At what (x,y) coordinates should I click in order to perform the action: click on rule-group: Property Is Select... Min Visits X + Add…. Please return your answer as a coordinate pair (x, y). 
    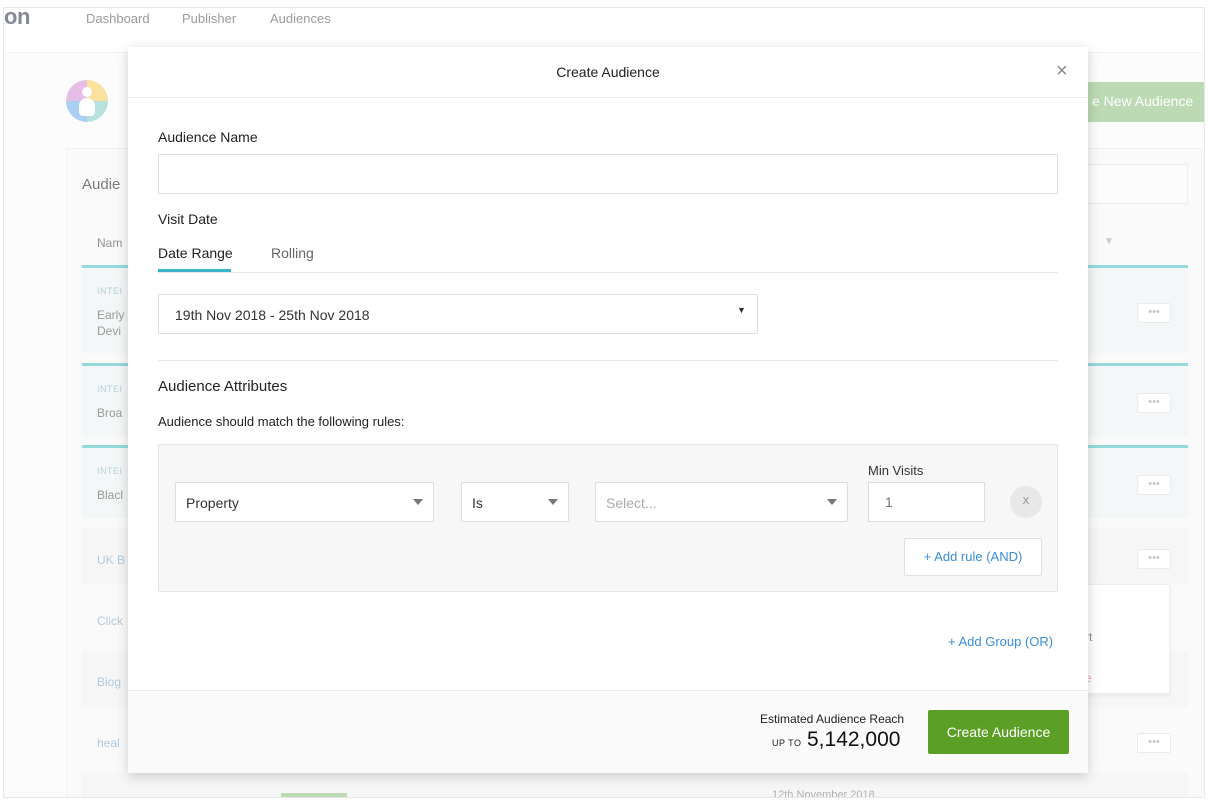
    Looking at the image, I should click on (608, 518).